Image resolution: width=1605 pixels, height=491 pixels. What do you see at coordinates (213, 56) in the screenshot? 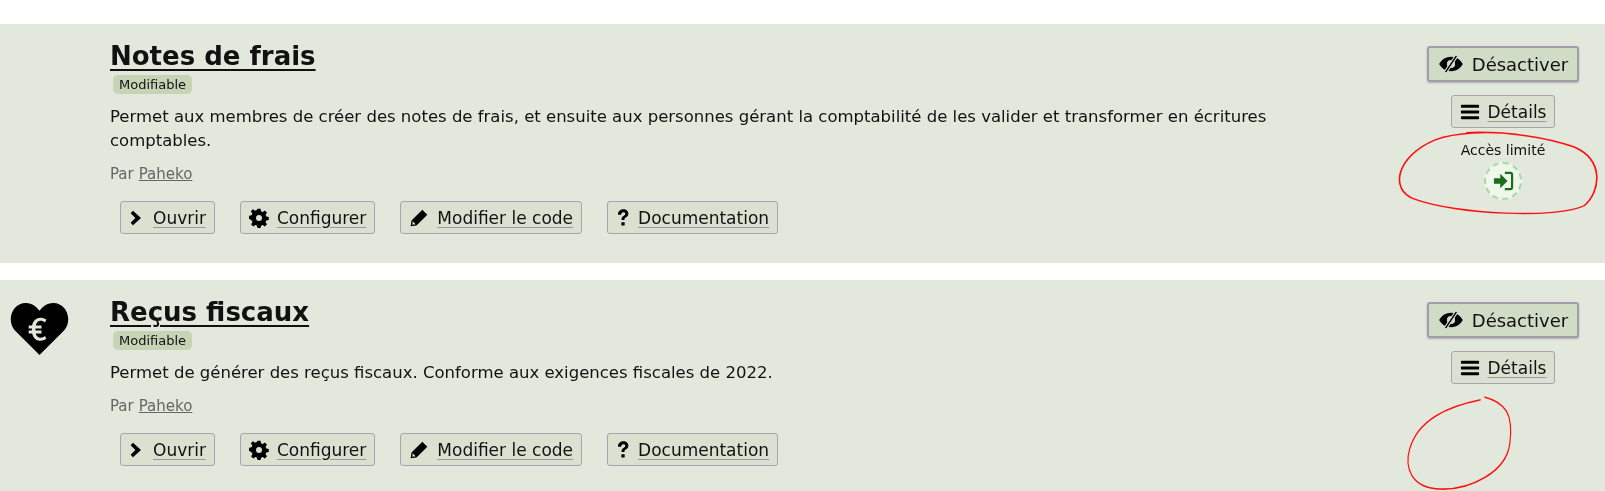
I see `plugin-title: Notes de frais` at bounding box center [213, 56].